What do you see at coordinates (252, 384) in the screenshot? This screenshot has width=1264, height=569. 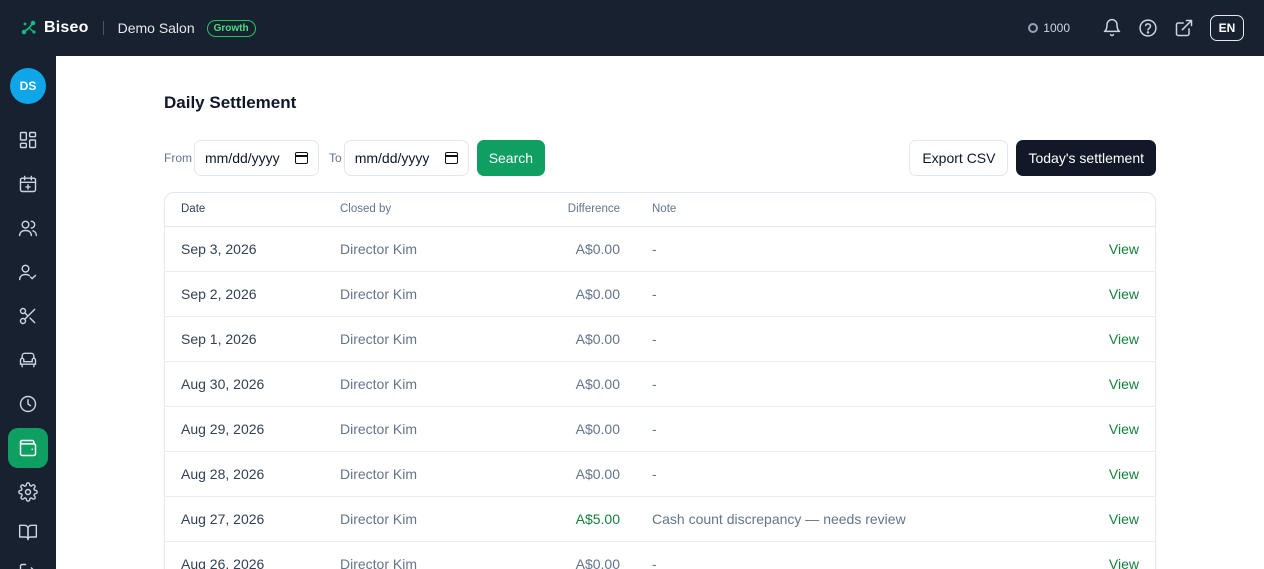 I see `cell-date: Aug 30, 2026` at bounding box center [252, 384].